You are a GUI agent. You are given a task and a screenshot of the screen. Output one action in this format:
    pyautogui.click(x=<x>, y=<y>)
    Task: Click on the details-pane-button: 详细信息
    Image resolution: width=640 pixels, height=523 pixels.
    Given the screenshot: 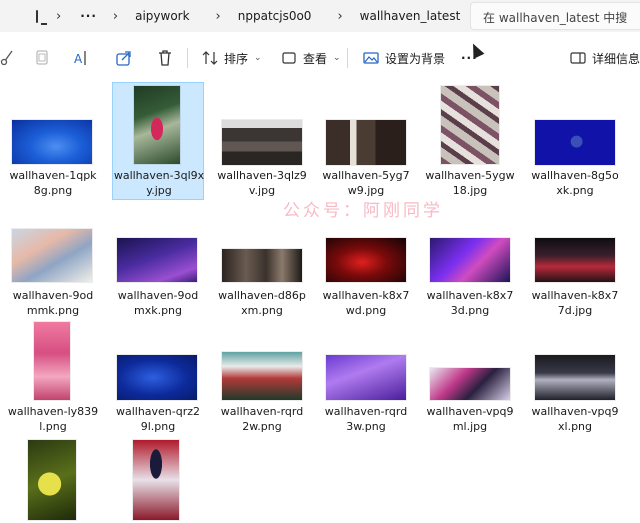 What is the action you would take?
    pyautogui.click(x=605, y=58)
    